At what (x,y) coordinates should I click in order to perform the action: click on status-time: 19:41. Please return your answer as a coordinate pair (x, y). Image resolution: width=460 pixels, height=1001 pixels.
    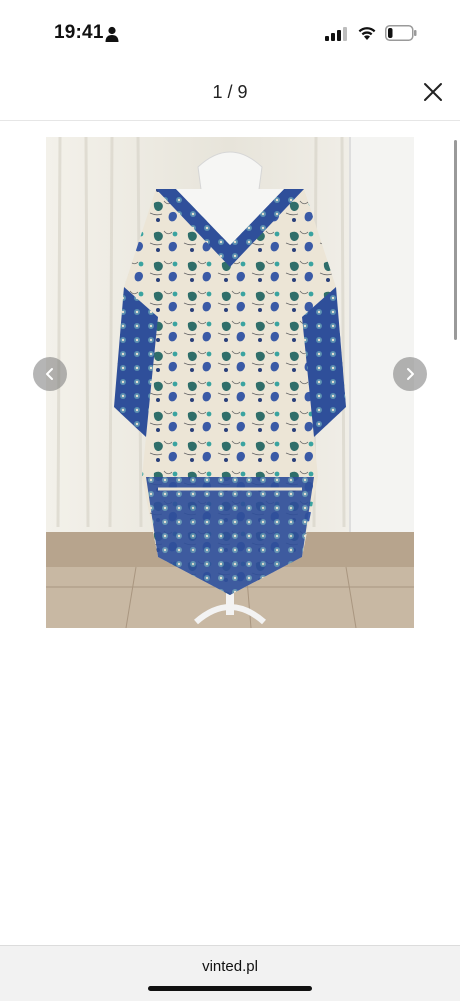
    Looking at the image, I should click on (79, 32).